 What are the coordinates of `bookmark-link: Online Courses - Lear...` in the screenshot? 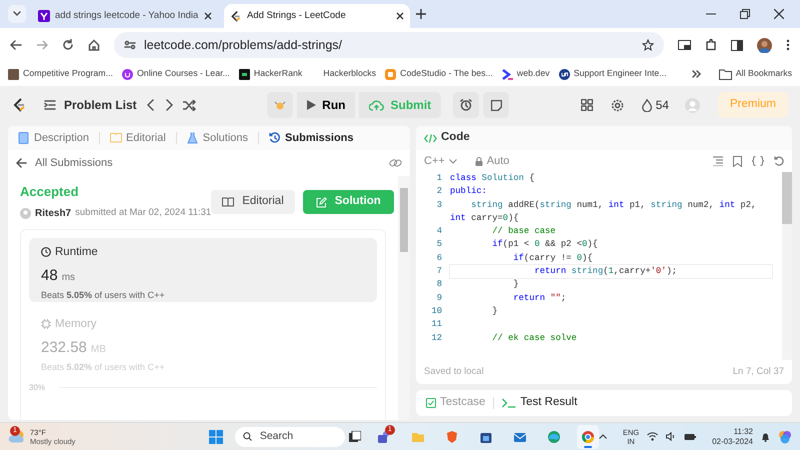 It's located at (183, 74).